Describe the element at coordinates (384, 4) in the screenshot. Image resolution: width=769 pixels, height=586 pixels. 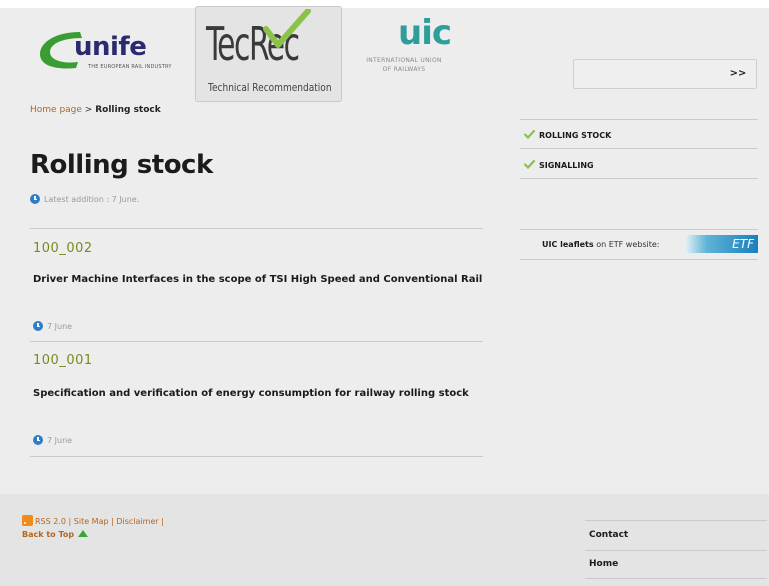
I see `top-band` at that location.